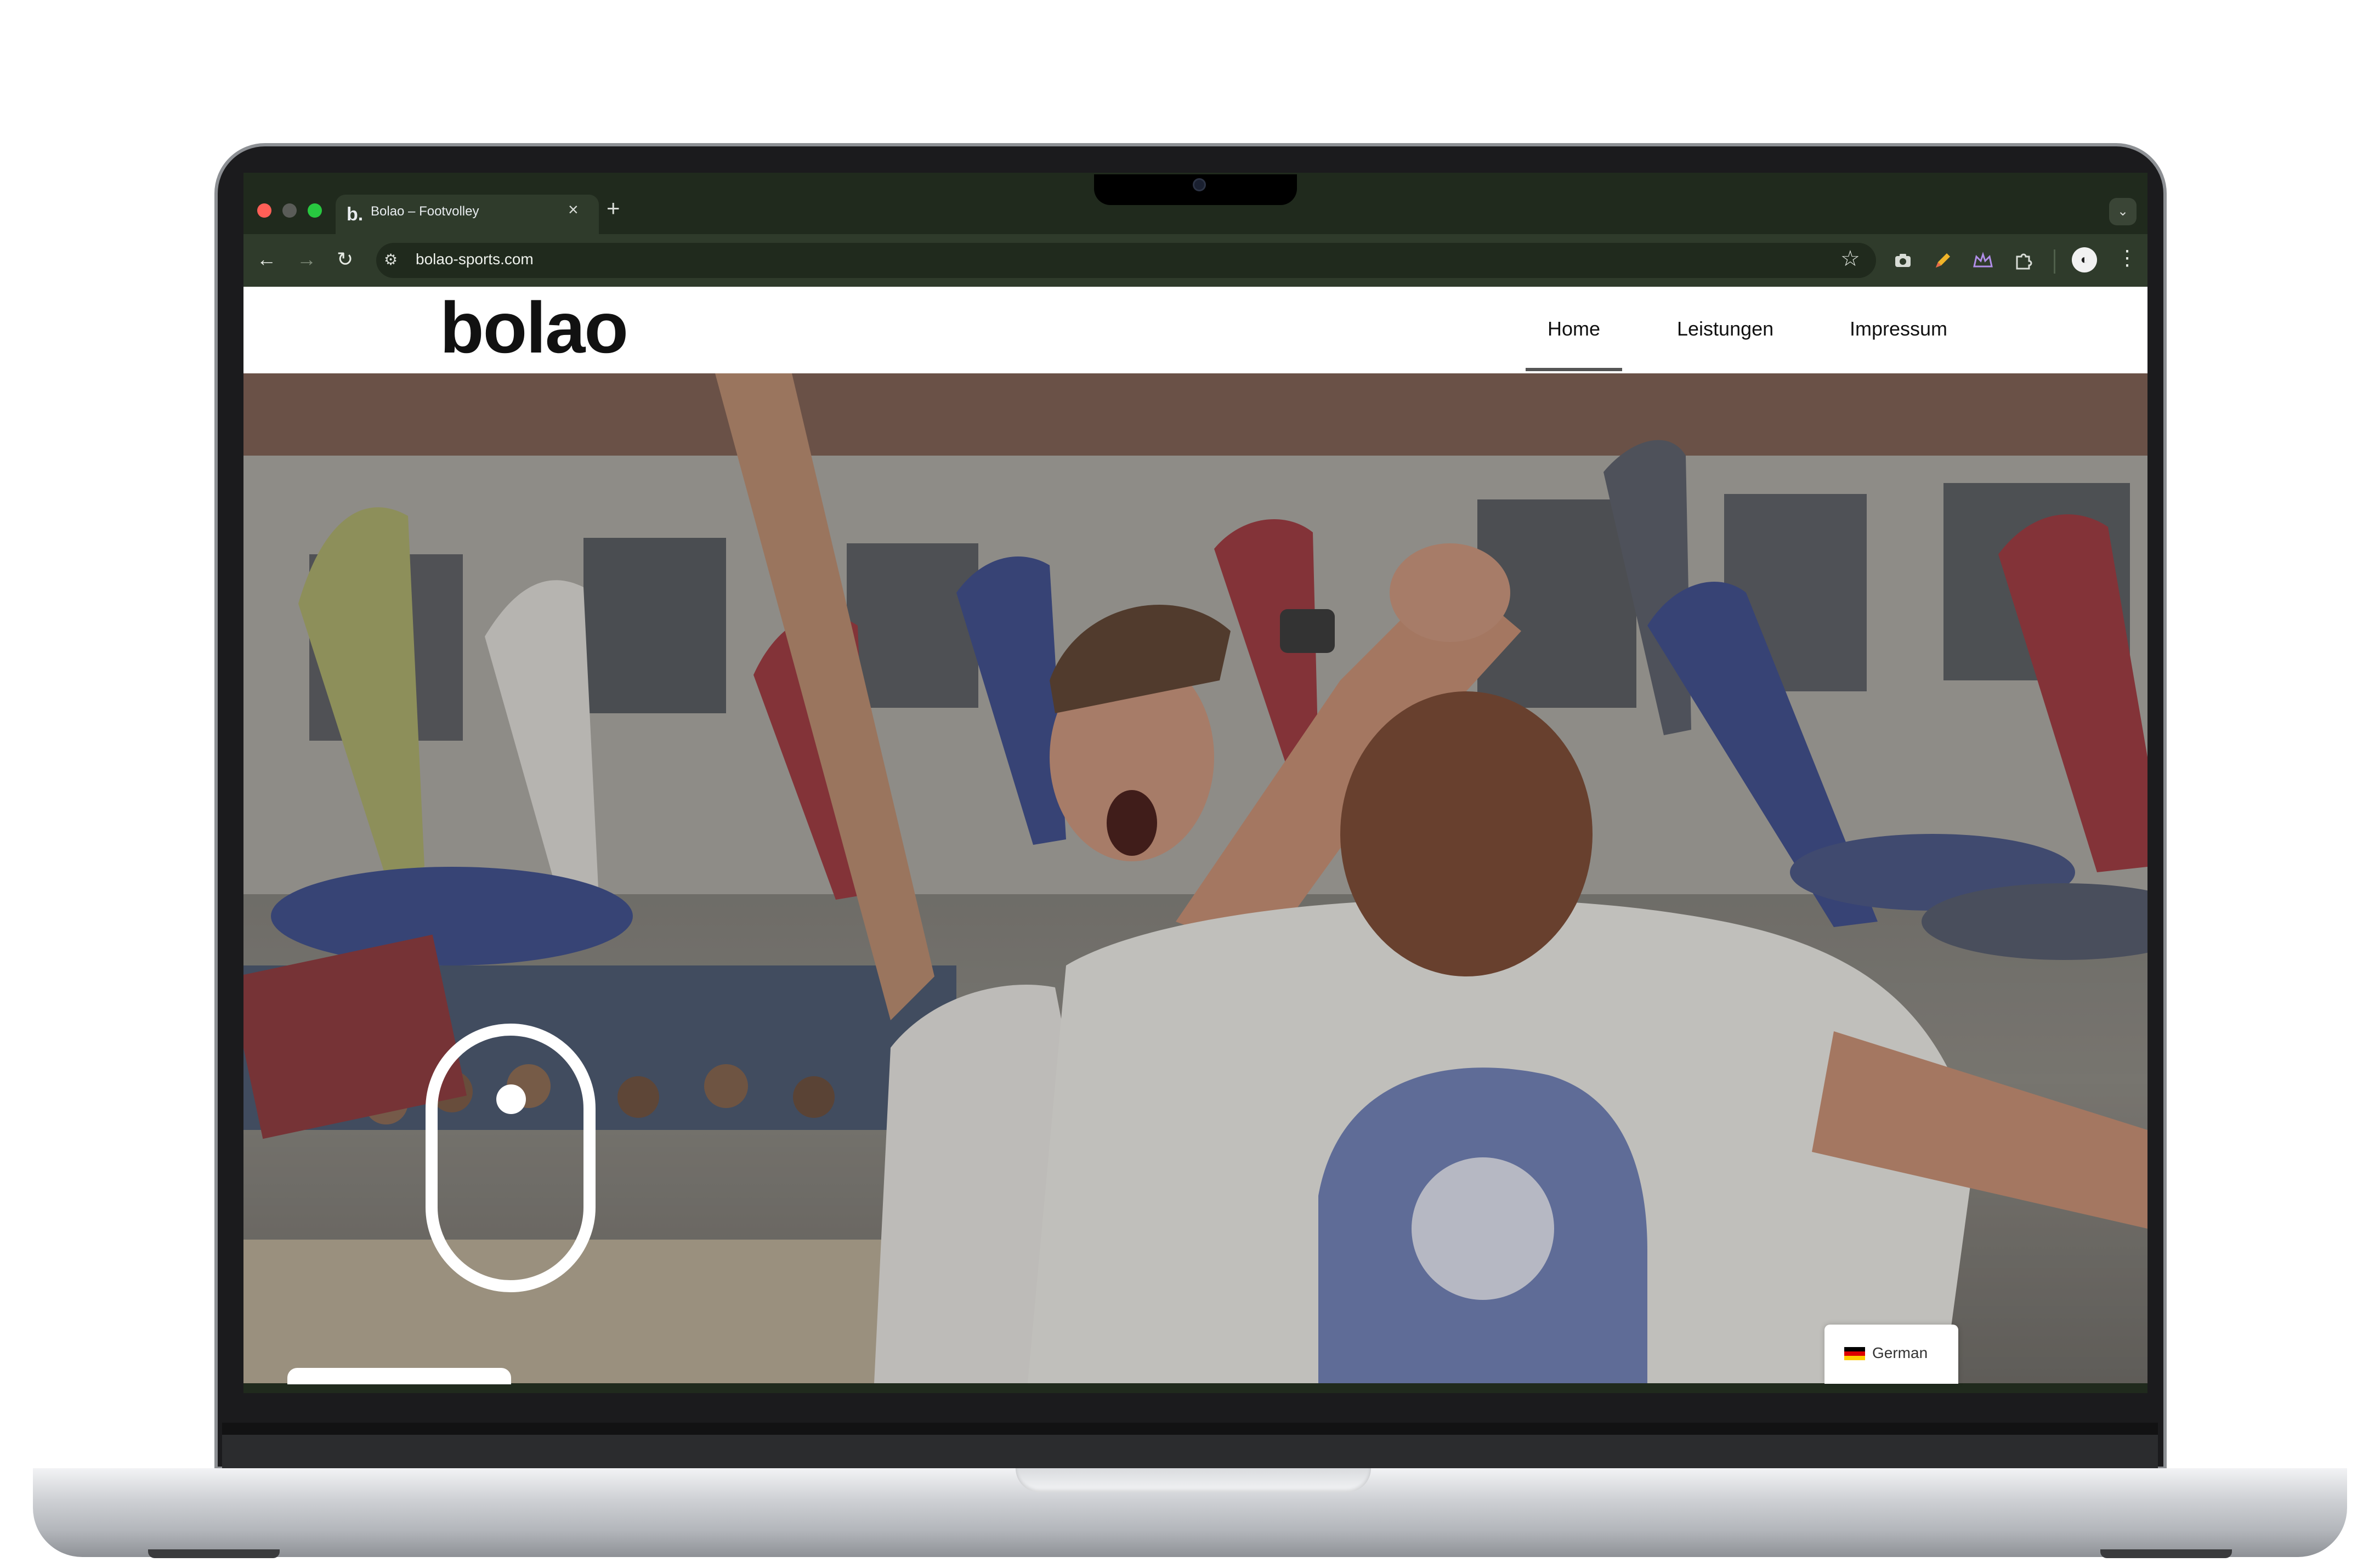 The height and width of the screenshot is (1568, 2380). Describe the element at coordinates (425, 211) in the screenshot. I see `tab-title: Bolao – Footvolley` at that location.